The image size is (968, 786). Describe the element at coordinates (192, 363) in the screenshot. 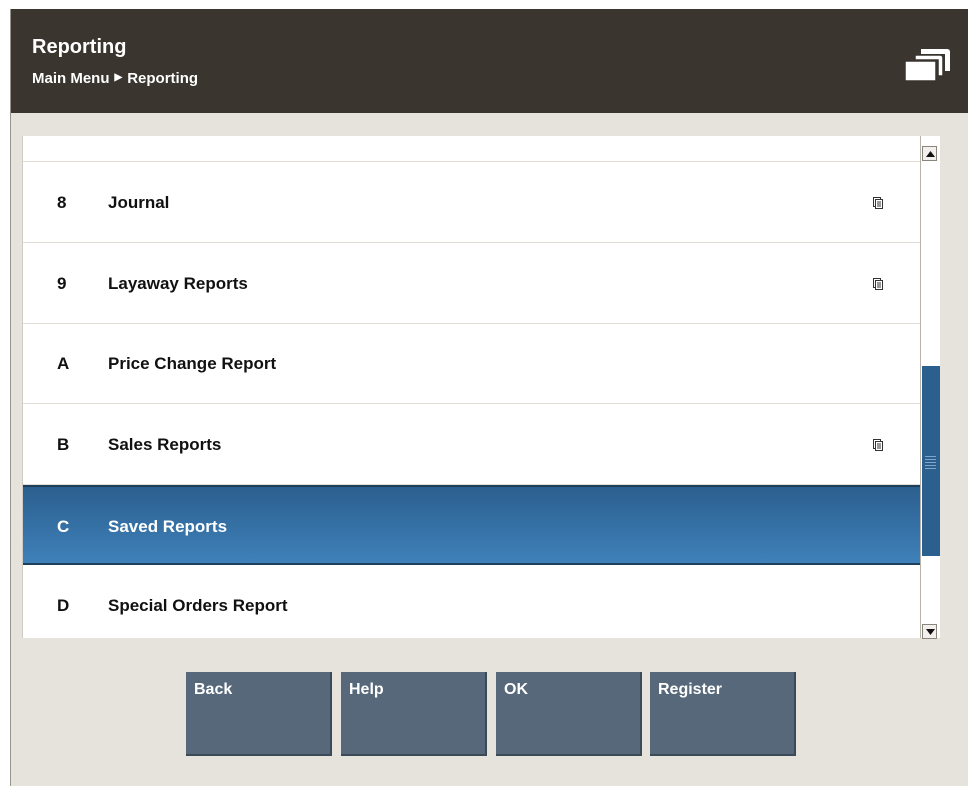

I see `menu-item-label: Price Change Report` at that location.